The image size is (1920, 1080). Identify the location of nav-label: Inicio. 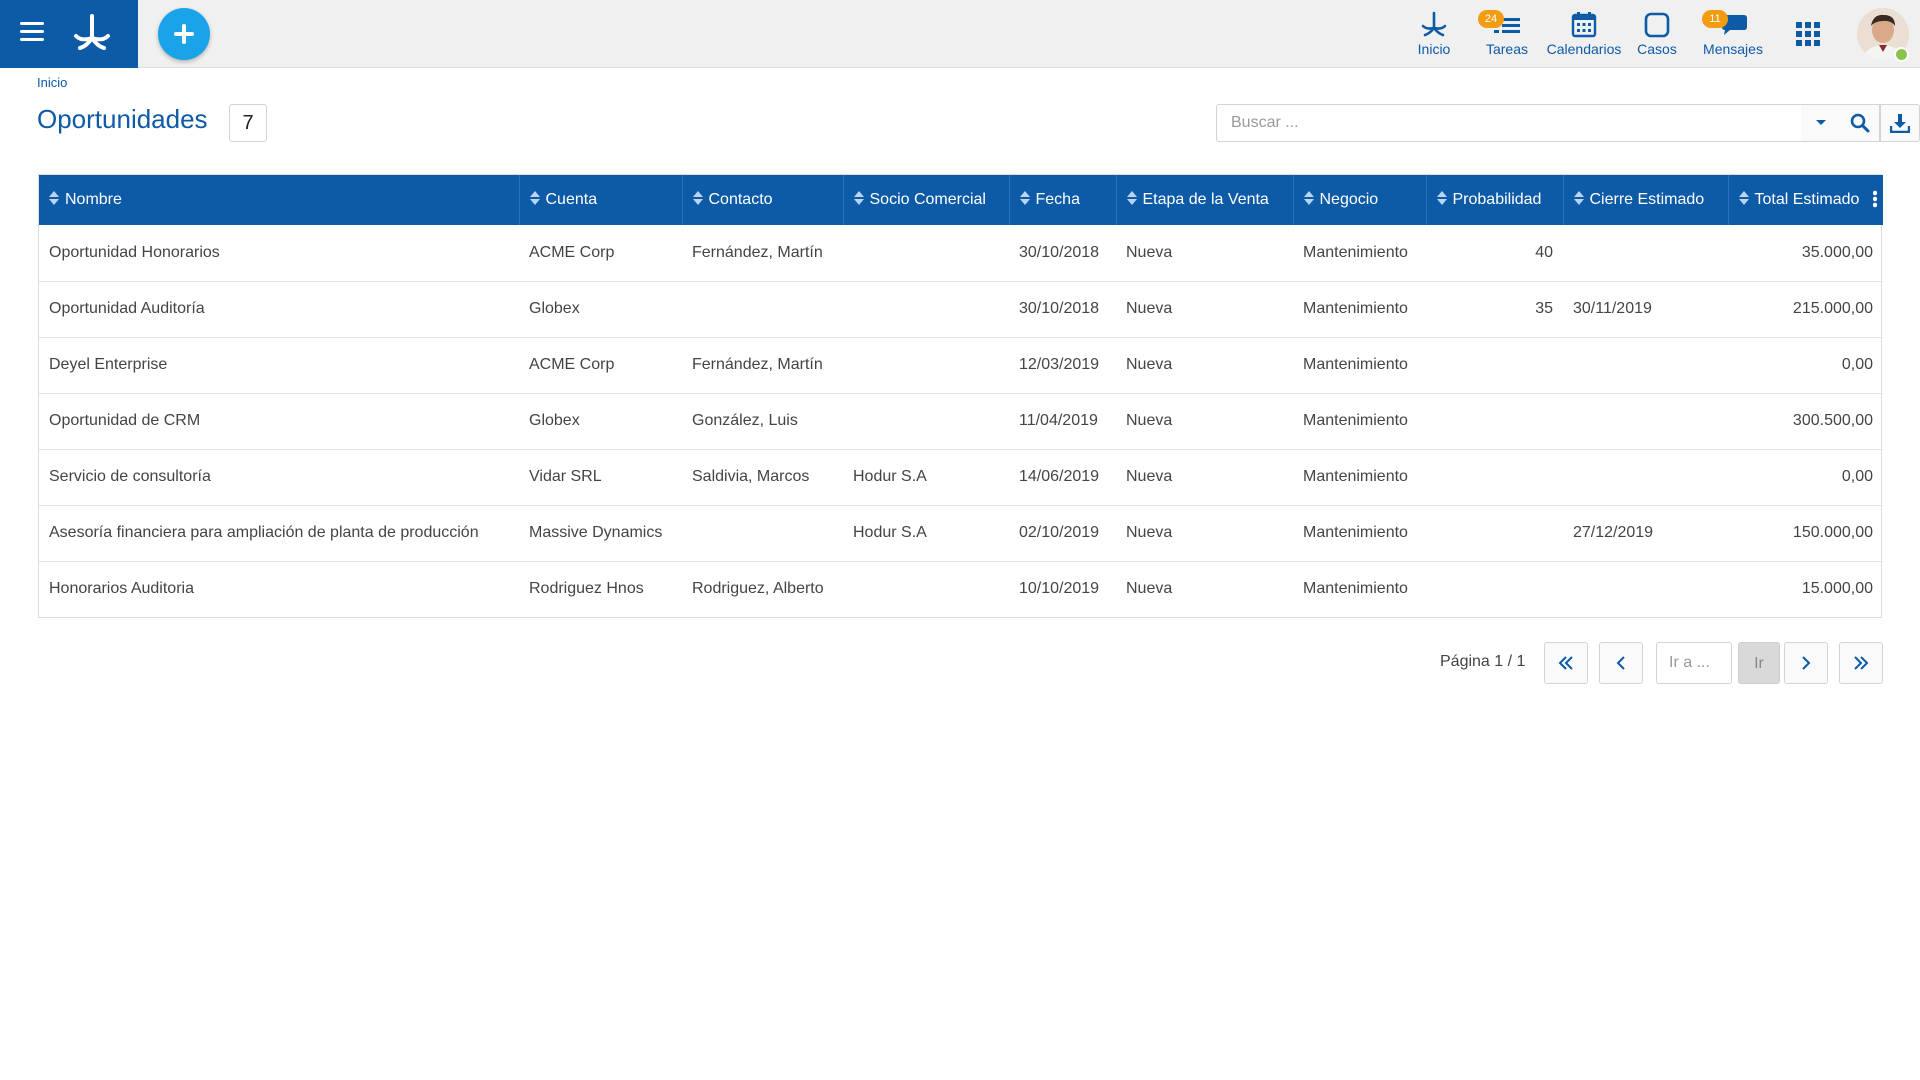
(1434, 49).